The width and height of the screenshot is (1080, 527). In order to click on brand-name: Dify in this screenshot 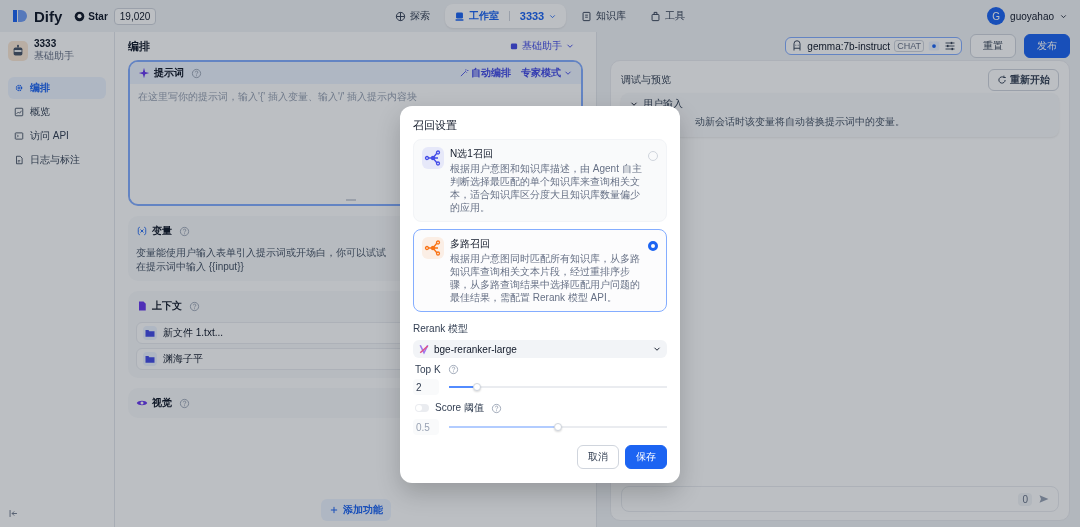, I will do `click(48, 16)`.